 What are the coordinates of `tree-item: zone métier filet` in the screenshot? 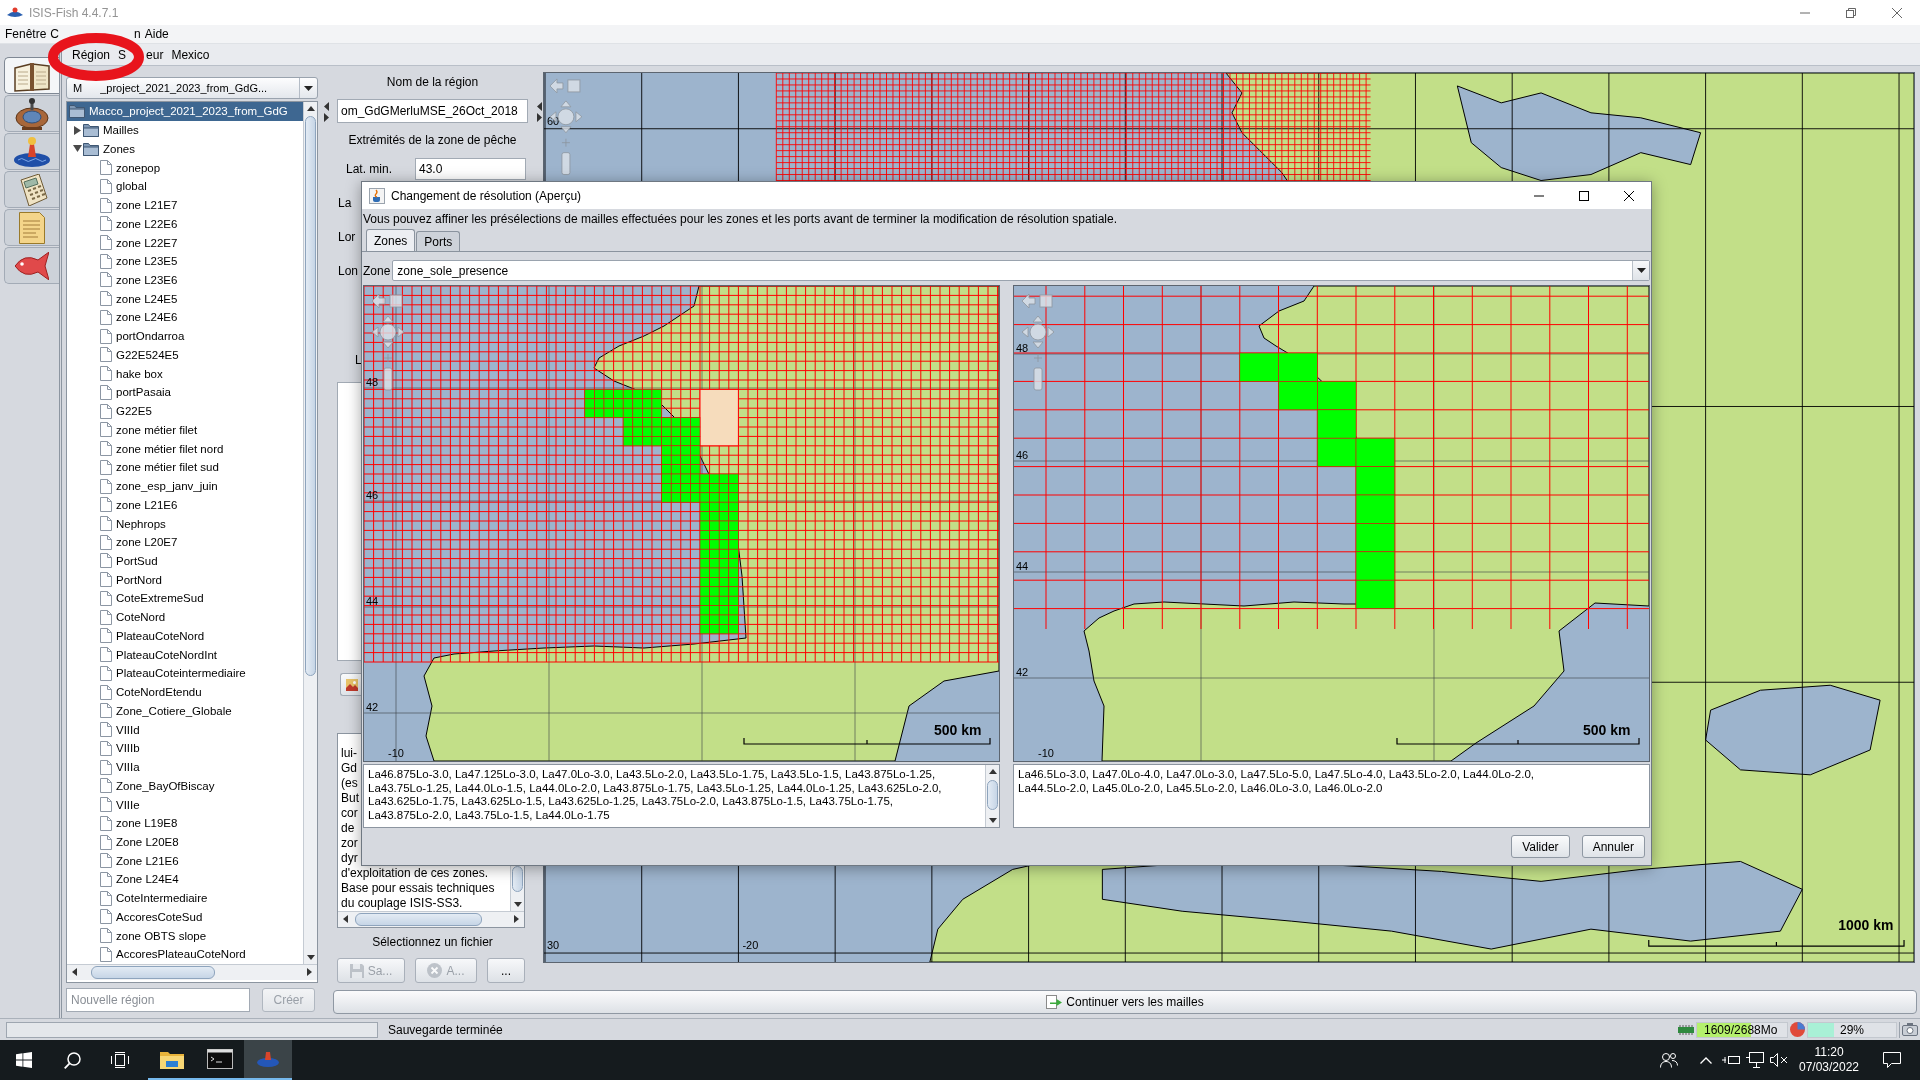 It's located at (185, 430).